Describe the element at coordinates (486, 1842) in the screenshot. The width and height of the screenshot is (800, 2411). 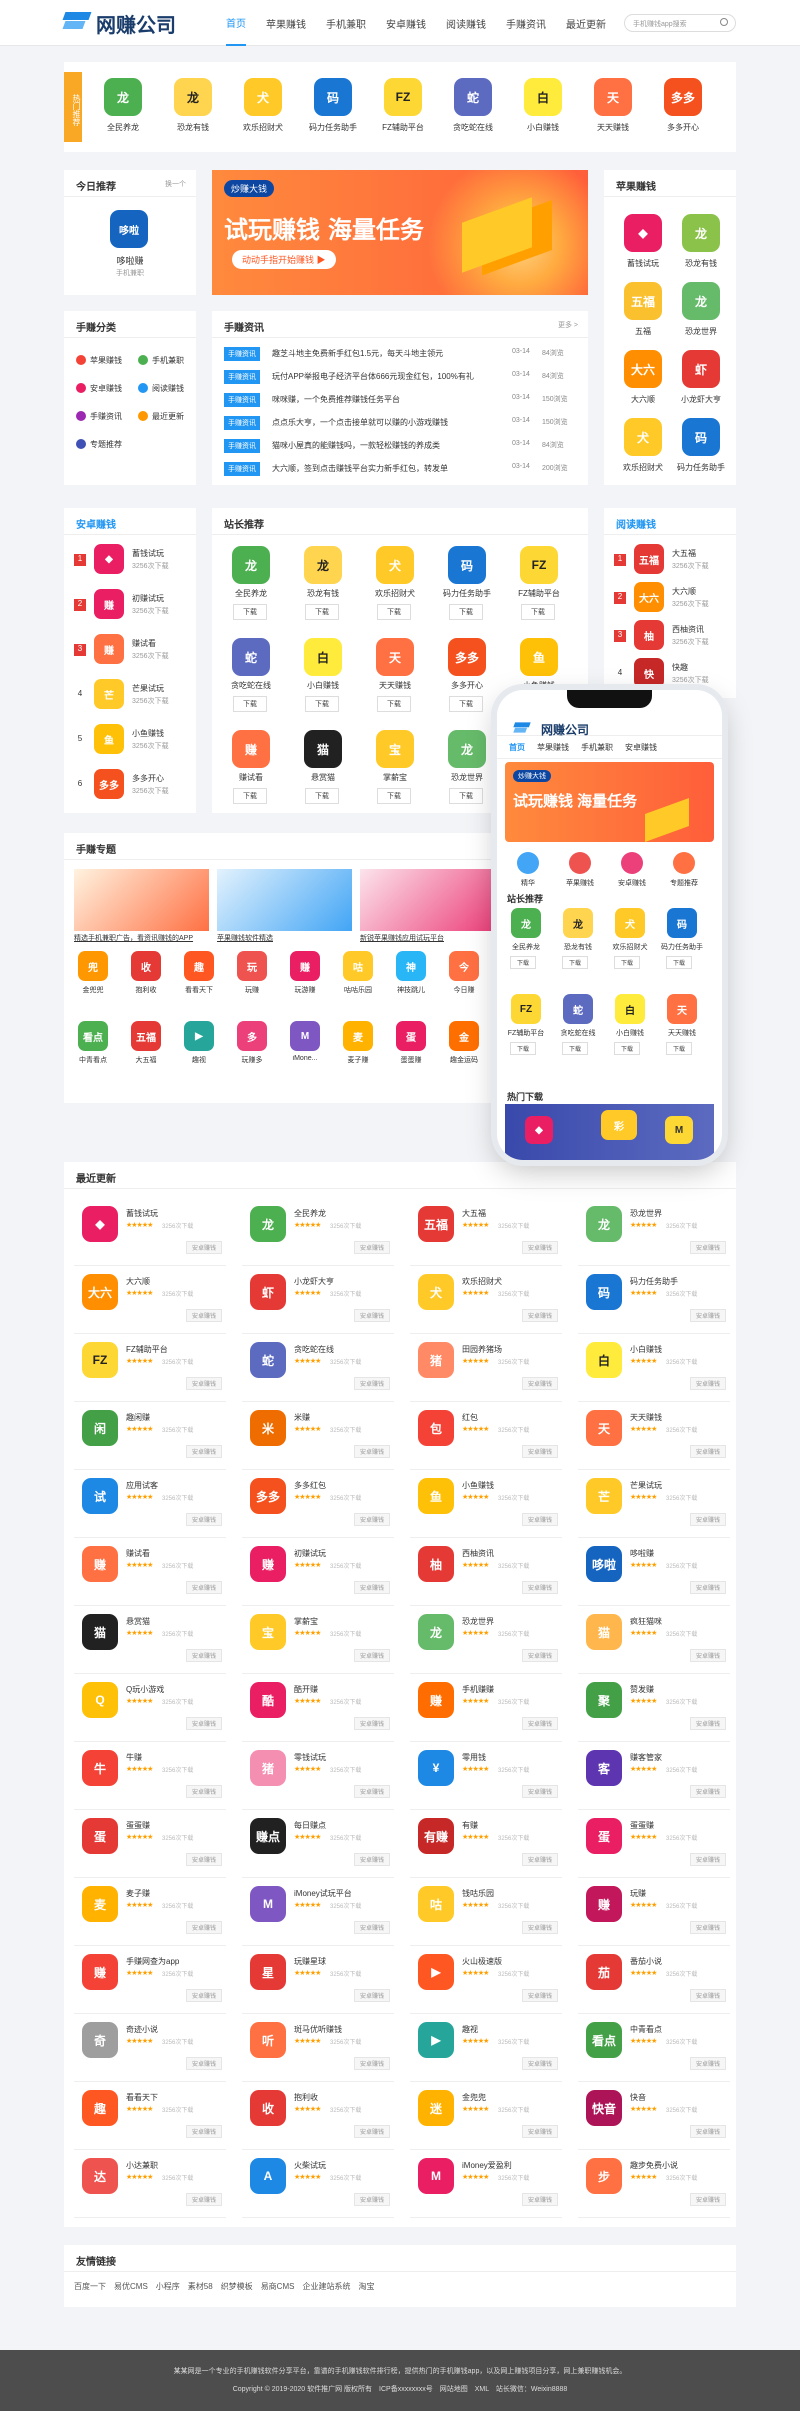
I see `latest-item: 有赚 有赚 ★★★★★ 3256次下载 安卓赚钱` at that location.